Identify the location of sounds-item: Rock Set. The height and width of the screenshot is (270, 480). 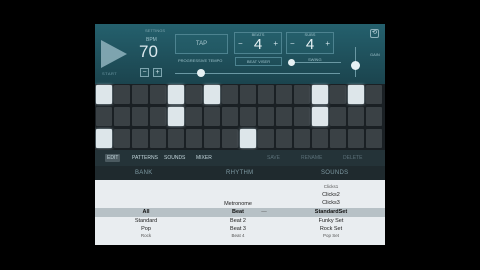
(331, 229).